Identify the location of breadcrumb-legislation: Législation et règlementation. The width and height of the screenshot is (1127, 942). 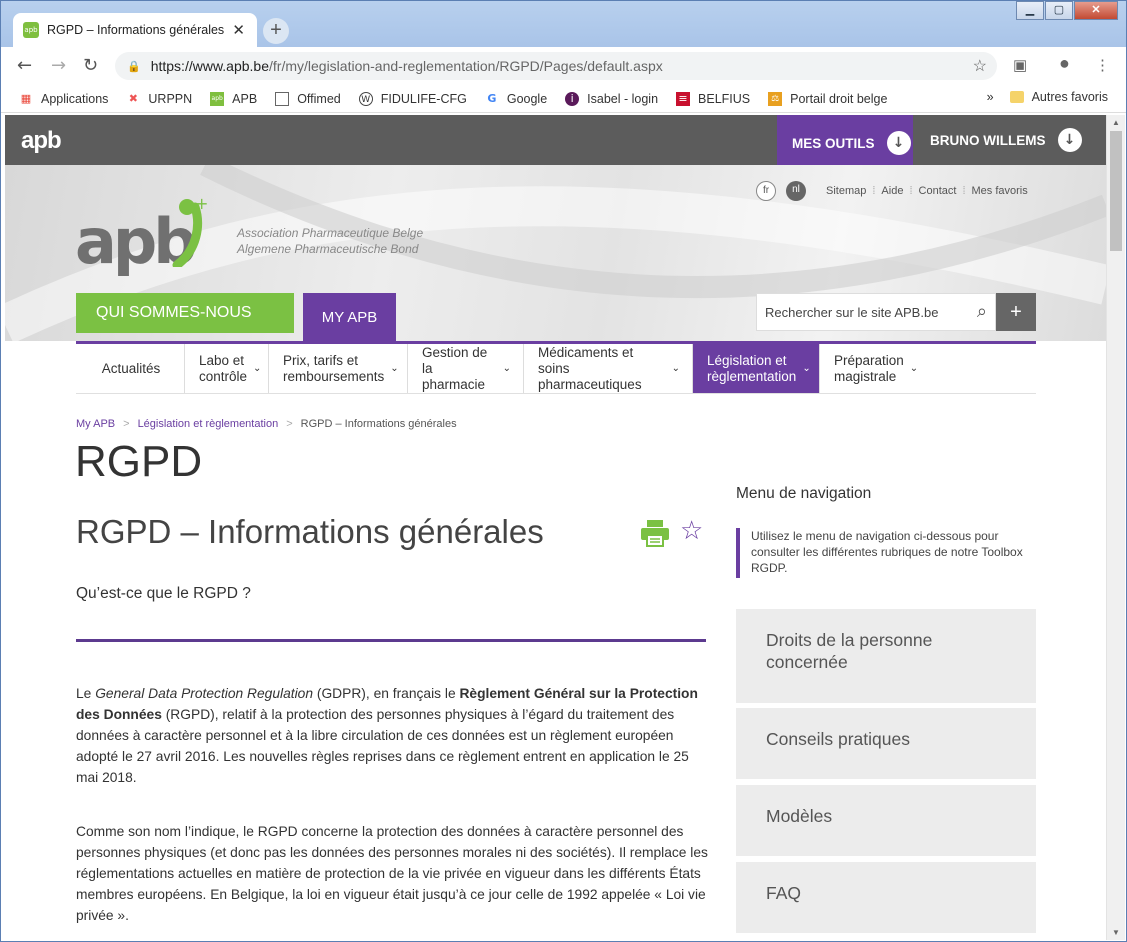
(208, 424).